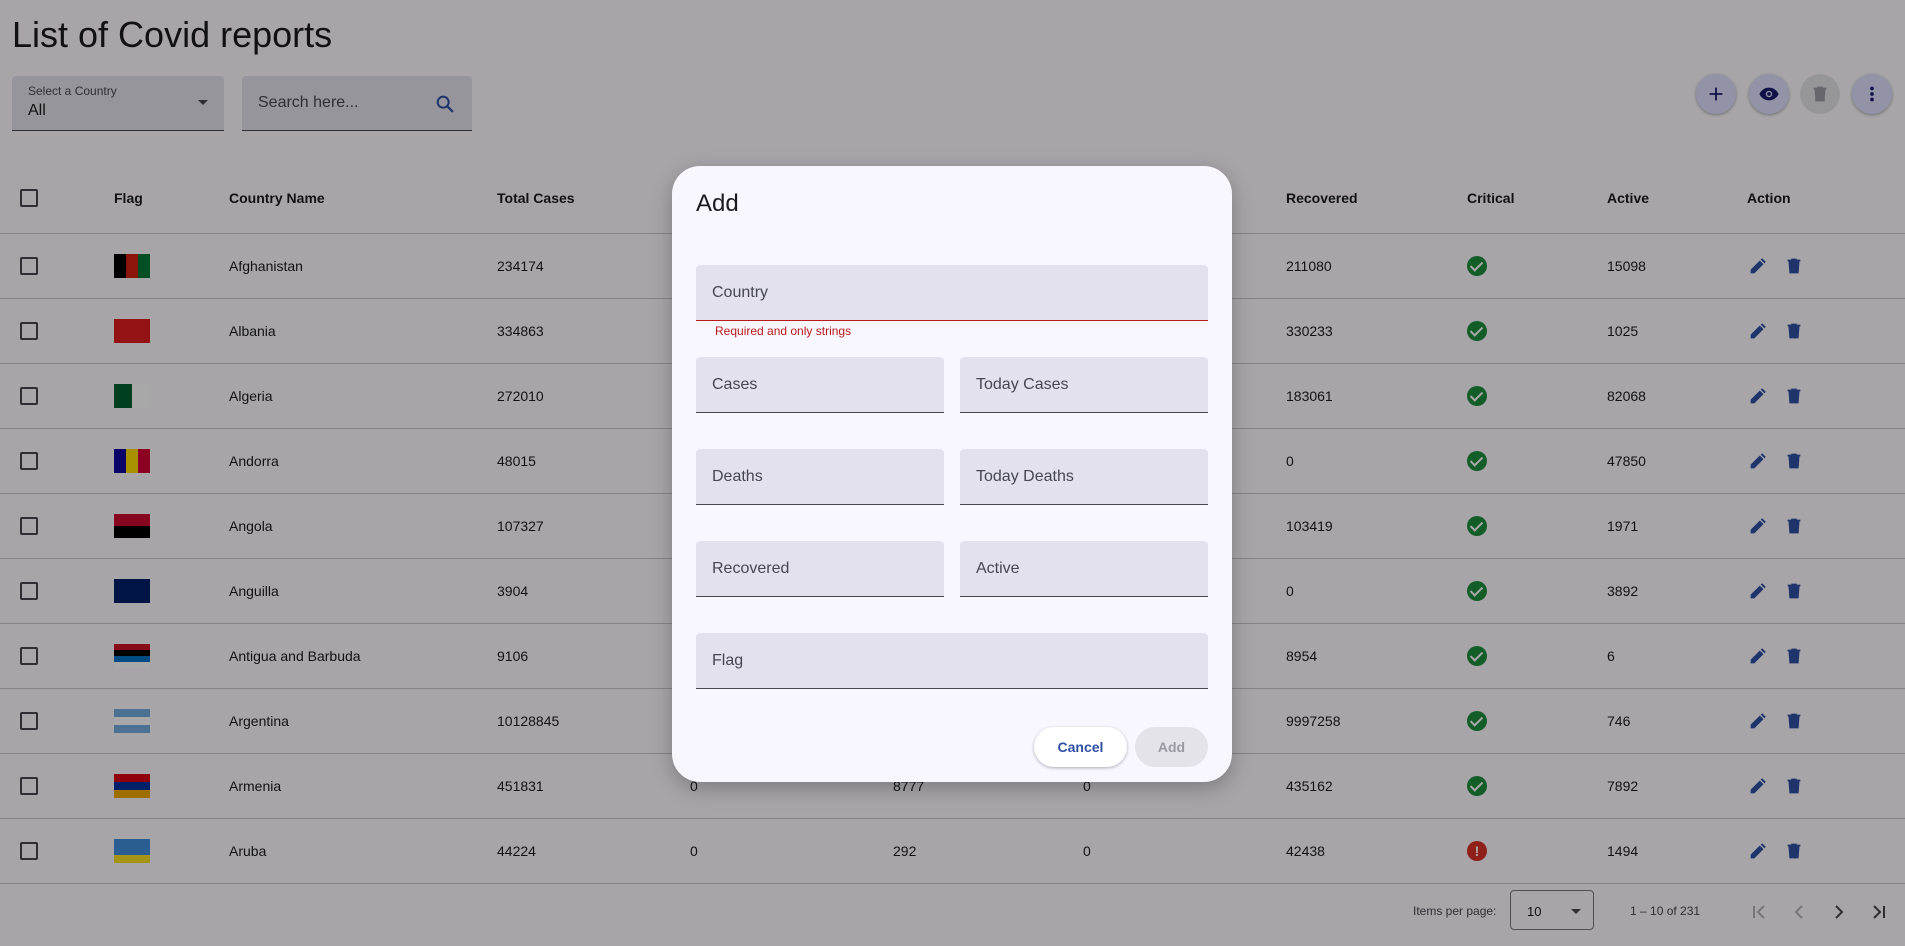 The height and width of the screenshot is (946, 1905). Describe the element at coordinates (1022, 384) in the screenshot. I see `today-cases-field-label: Today Cases` at that location.